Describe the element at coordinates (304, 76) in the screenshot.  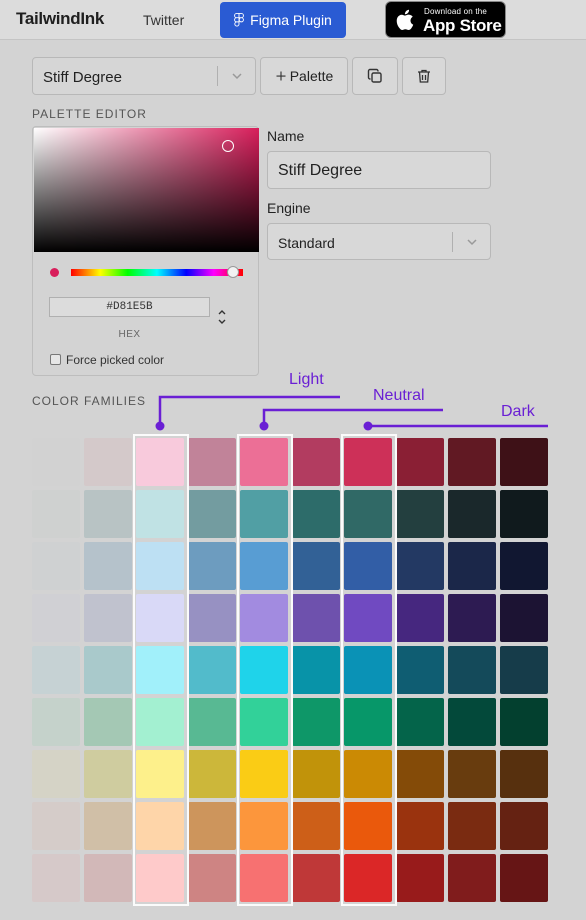
I see `add-palette-button: Palette` at that location.